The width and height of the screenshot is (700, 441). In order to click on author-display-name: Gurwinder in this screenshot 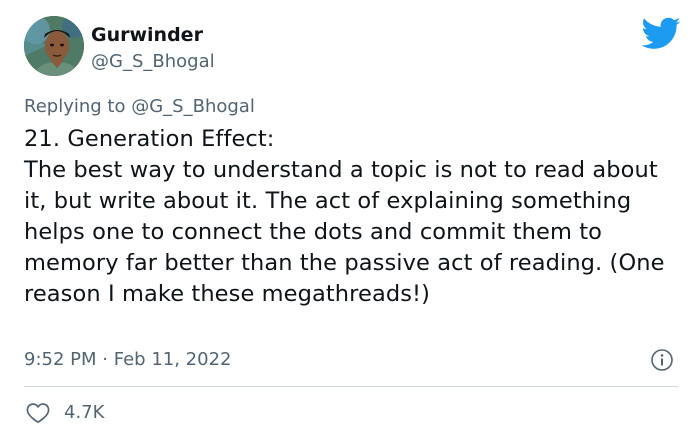, I will do `click(147, 35)`.